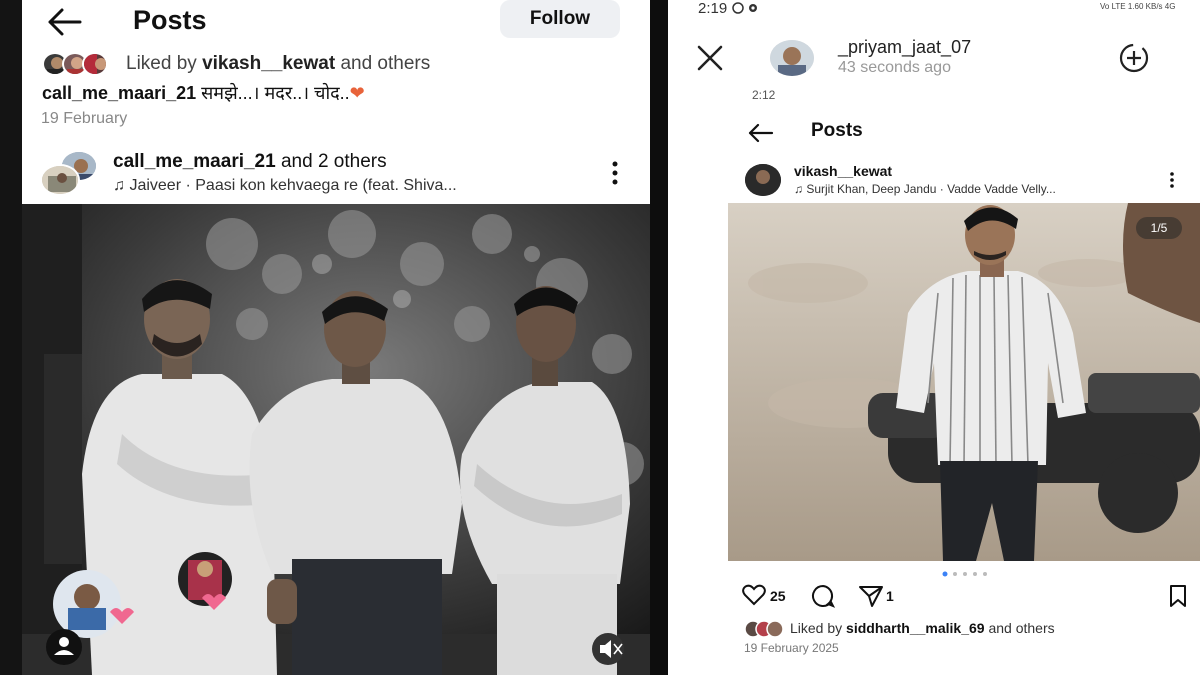 The width and height of the screenshot is (1200, 675). I want to click on comment-icon, so click(824, 596).